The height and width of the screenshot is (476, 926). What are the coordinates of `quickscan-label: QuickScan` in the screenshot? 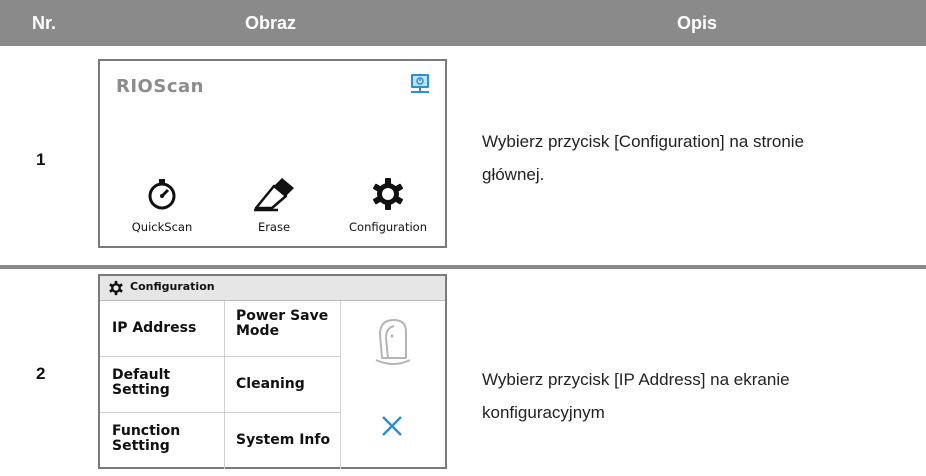 It's located at (162, 227).